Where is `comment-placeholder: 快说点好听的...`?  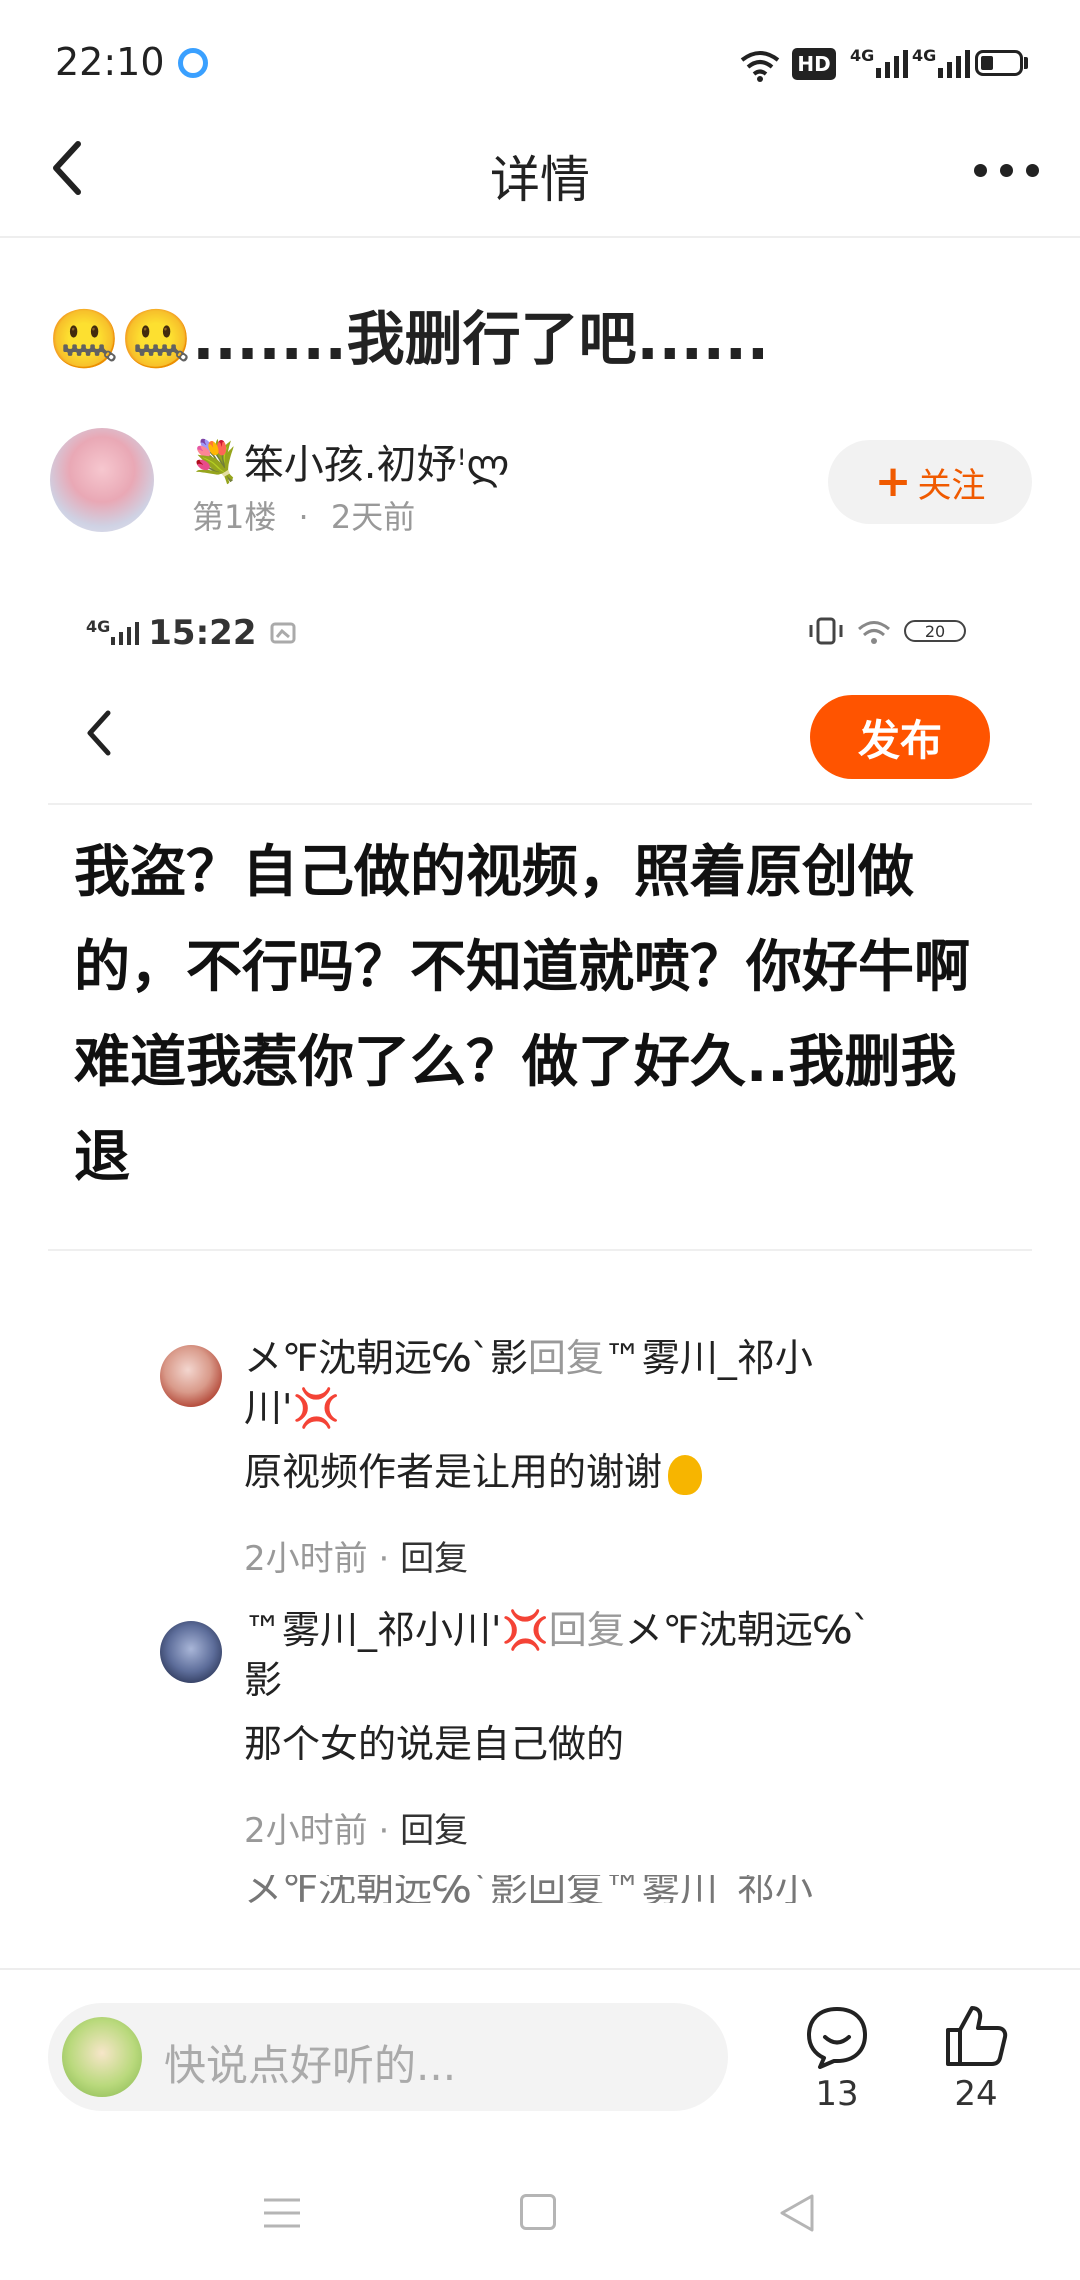
comment-placeholder: 快说点好听的... is located at coordinates (310, 2065).